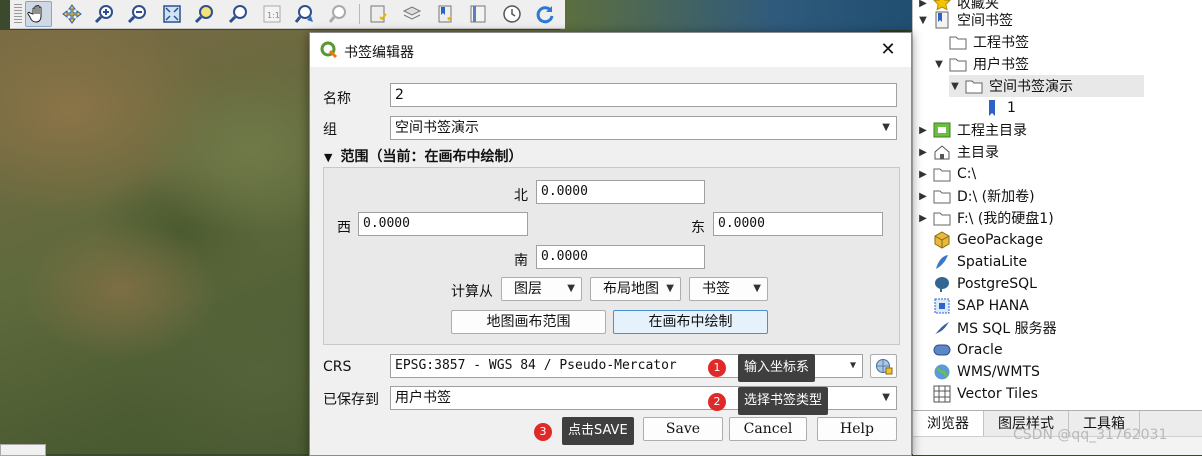 The height and width of the screenshot is (456, 1202). I want to click on temporal-controller-icon, so click(511, 14).